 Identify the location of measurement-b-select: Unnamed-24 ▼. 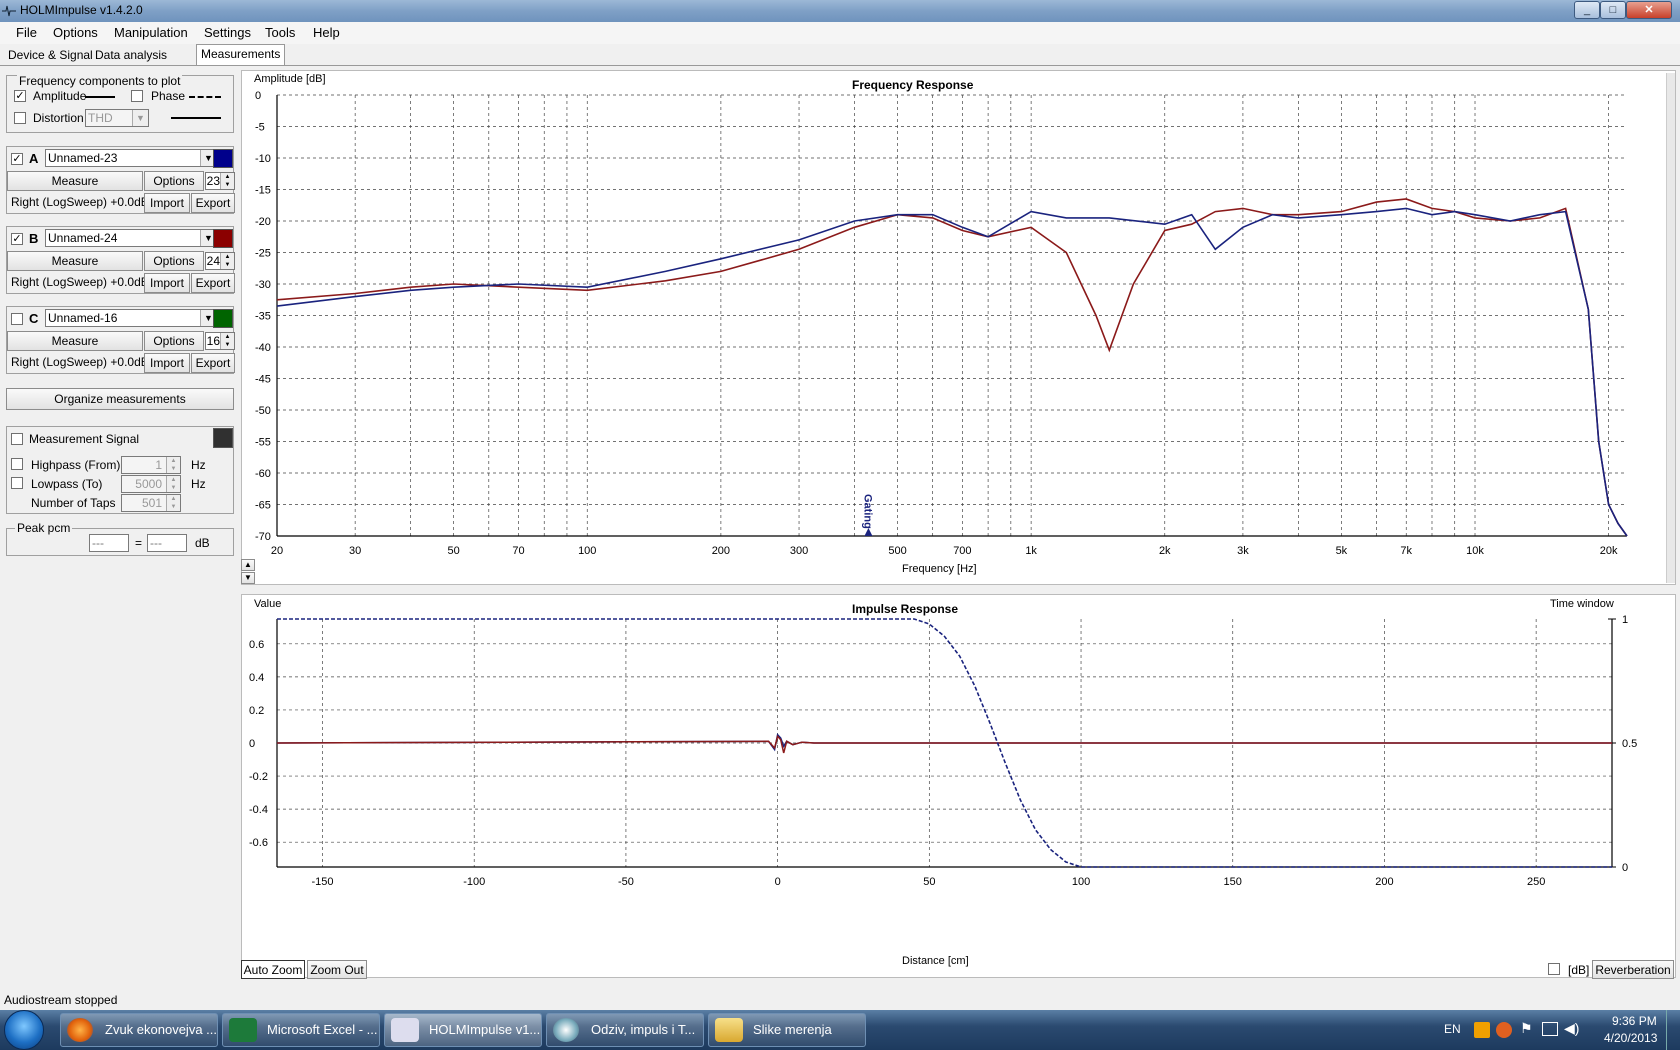
(131, 238).